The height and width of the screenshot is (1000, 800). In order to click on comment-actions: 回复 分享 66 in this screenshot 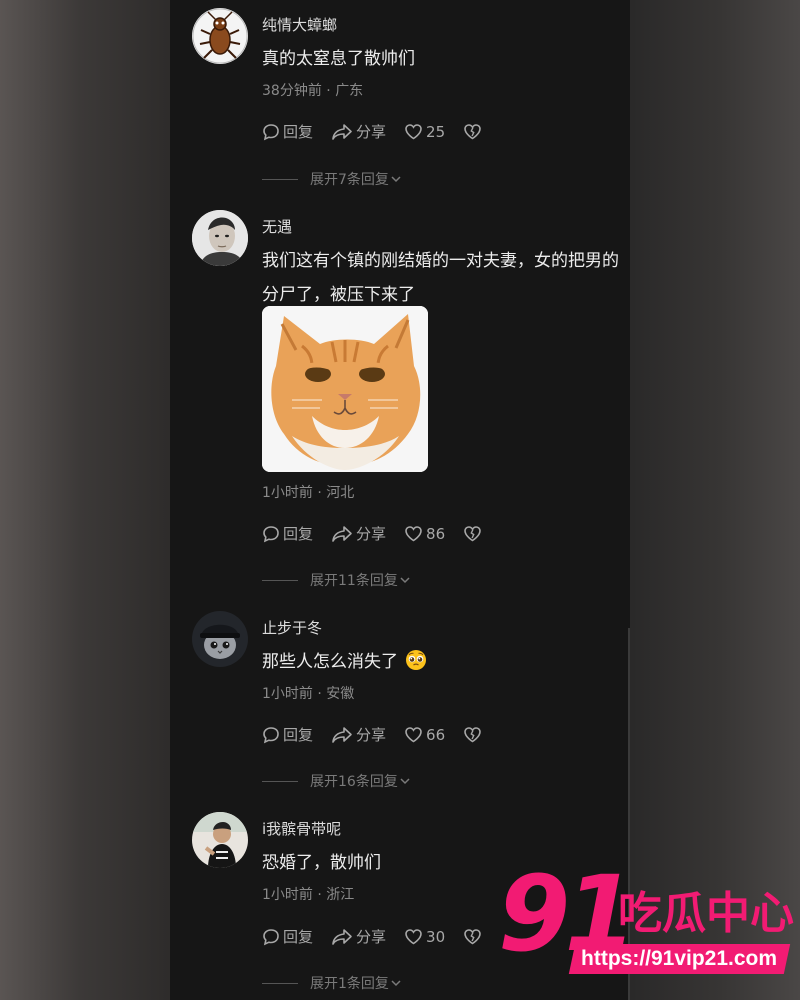, I will do `click(382, 734)`.